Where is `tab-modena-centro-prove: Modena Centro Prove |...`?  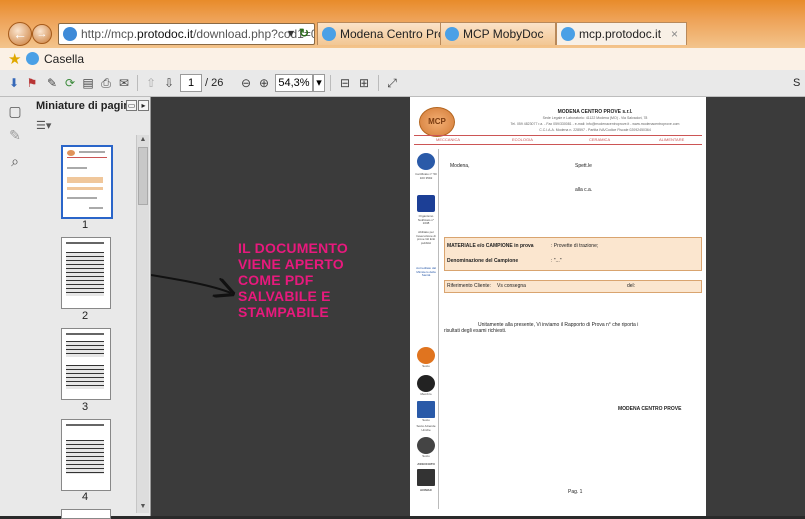 tab-modena-centro-prove: Modena Centro Prove |... is located at coordinates (380, 33).